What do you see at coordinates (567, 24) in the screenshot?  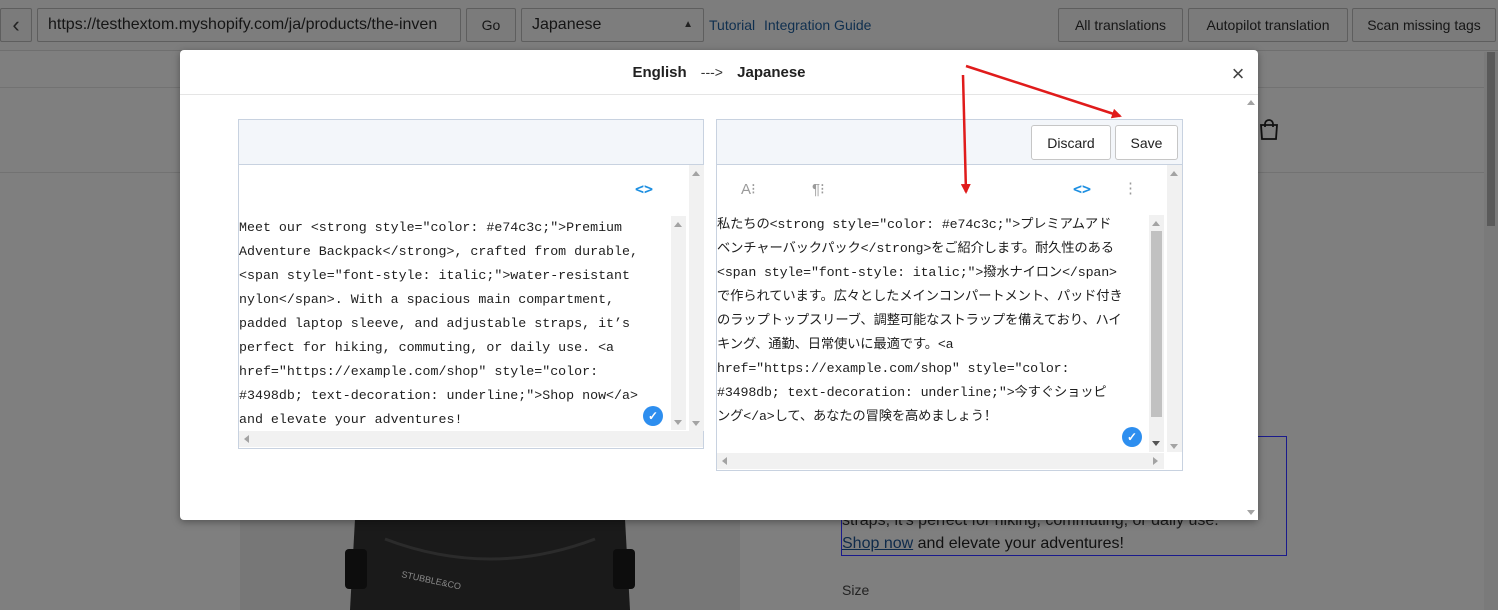 I see `language-select-value: Japanese` at bounding box center [567, 24].